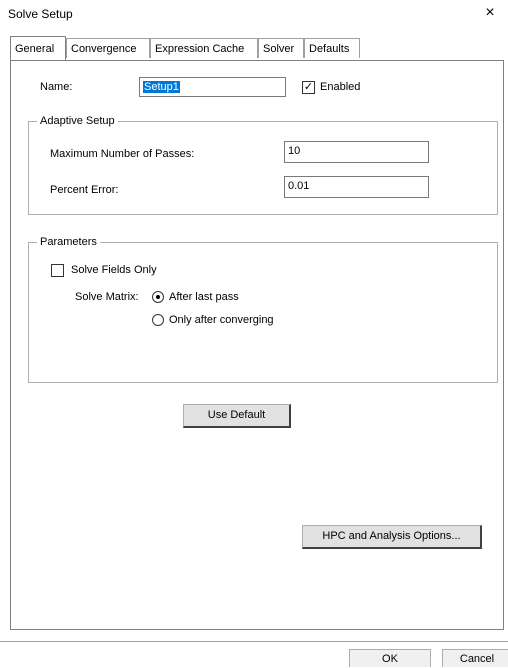  I want to click on tab-general: General, so click(38, 48).